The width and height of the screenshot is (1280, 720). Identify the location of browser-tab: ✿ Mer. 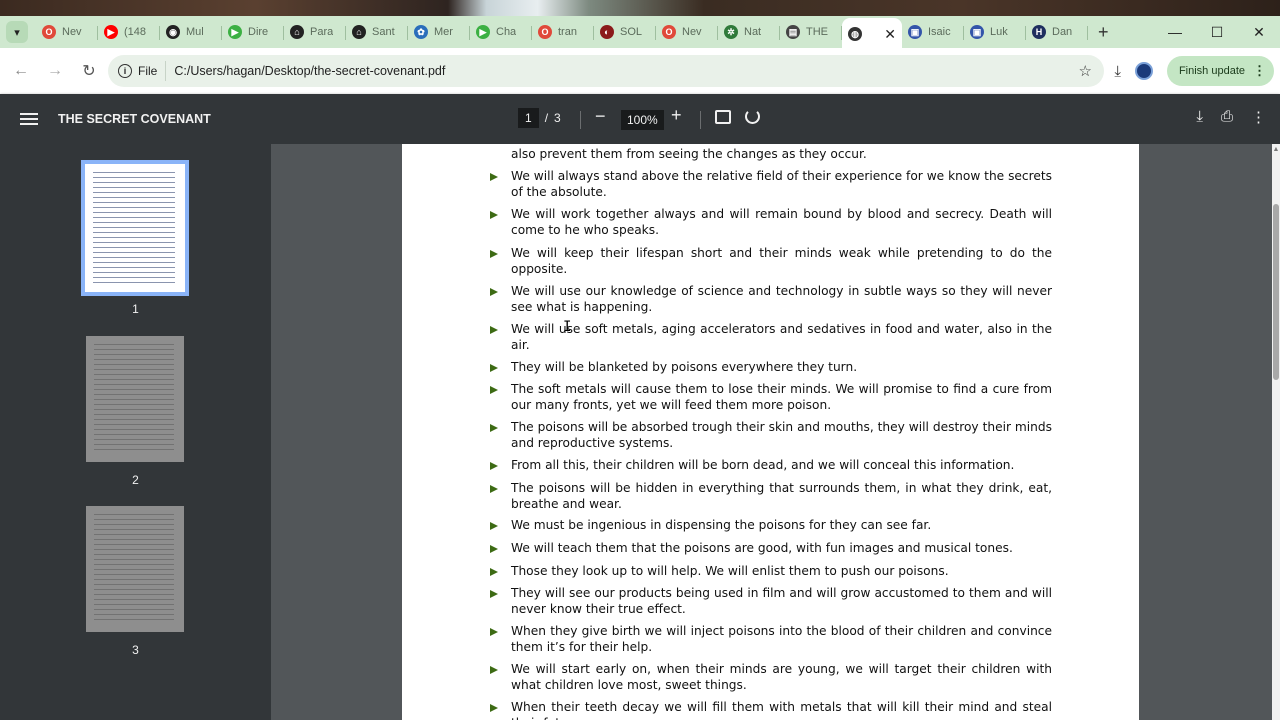
(439, 32).